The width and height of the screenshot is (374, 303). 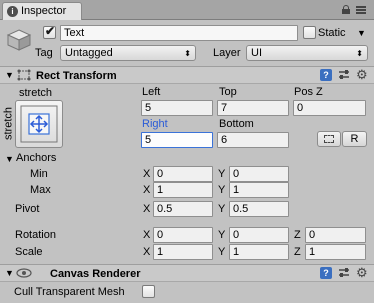 I want to click on static-checkbox, so click(x=309, y=32).